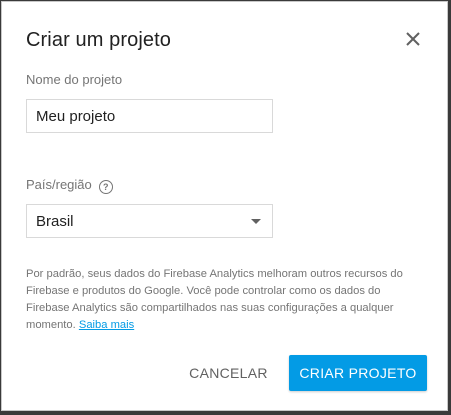  I want to click on help-circle-icon: ?, so click(105, 187).